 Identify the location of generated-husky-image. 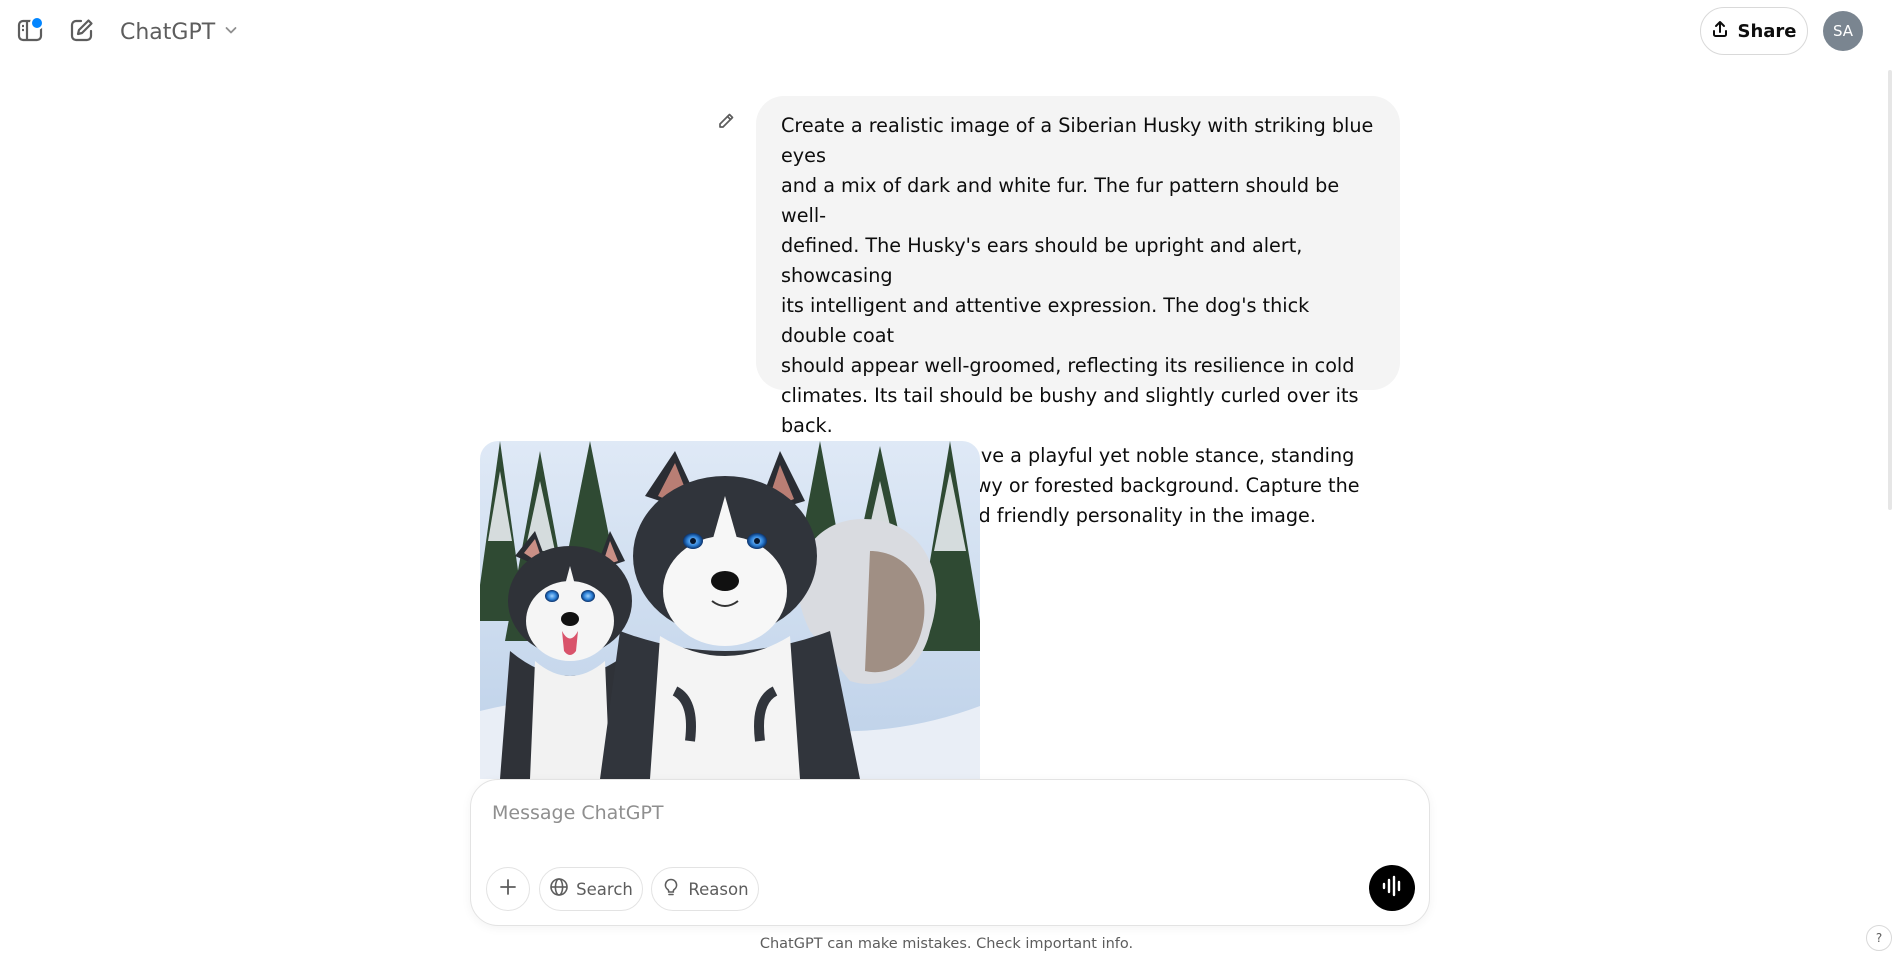
(730, 610).